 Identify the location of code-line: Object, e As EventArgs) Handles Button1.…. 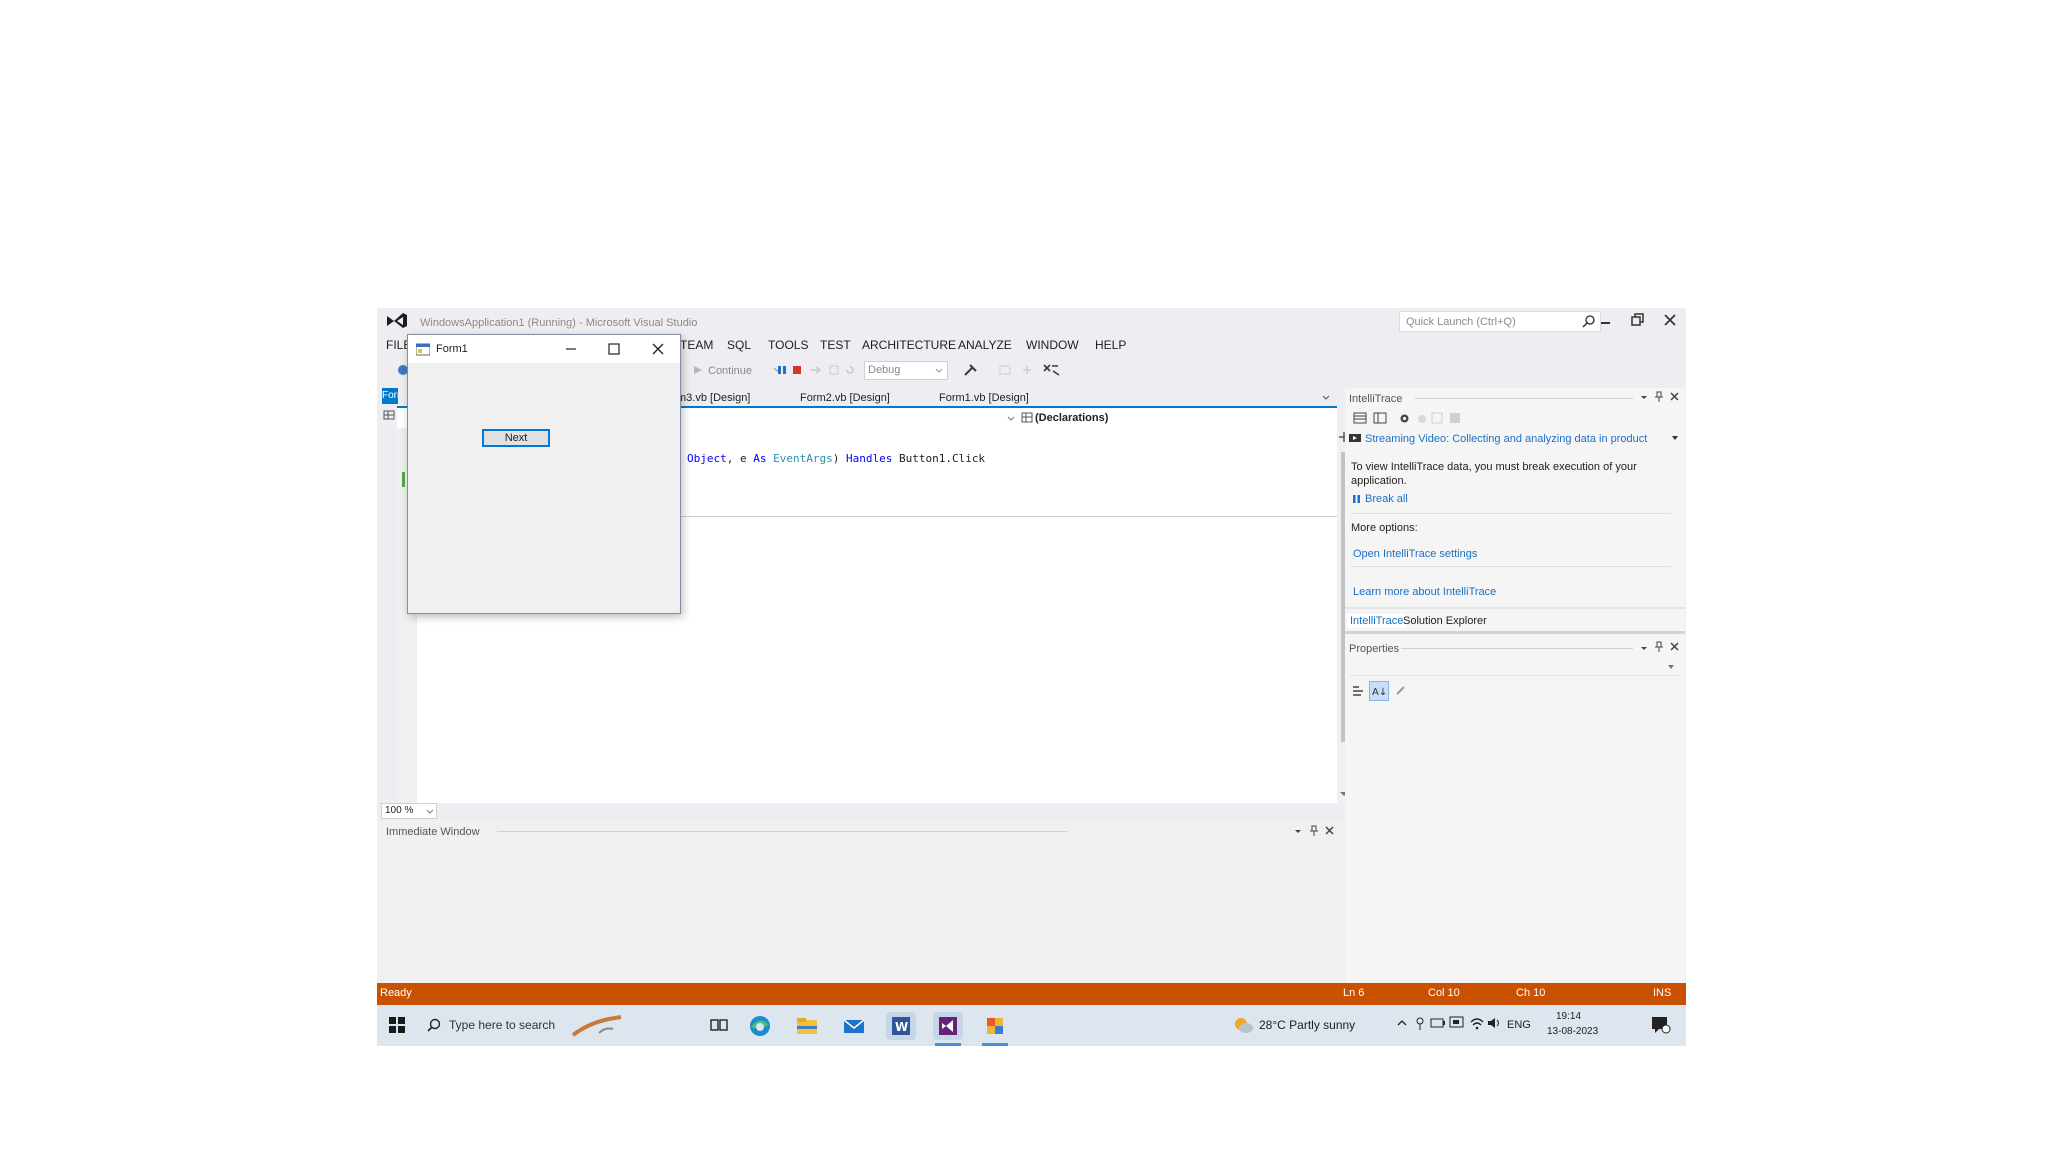
(836, 458).